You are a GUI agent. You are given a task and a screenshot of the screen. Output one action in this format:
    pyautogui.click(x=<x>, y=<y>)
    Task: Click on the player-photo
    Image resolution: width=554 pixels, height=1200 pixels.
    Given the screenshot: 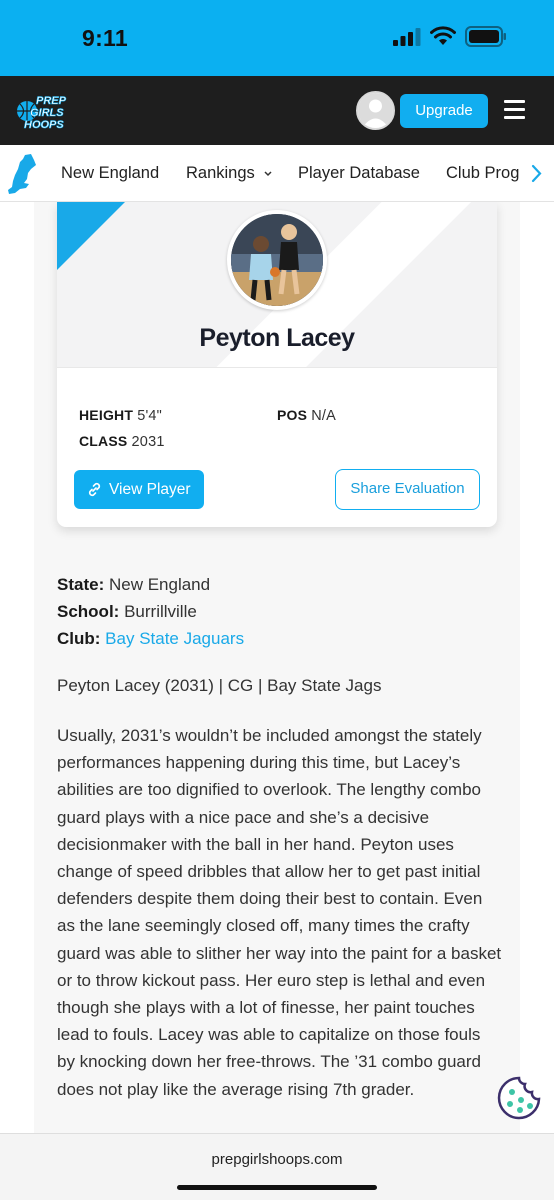 What is the action you would take?
    pyautogui.click(x=277, y=260)
    